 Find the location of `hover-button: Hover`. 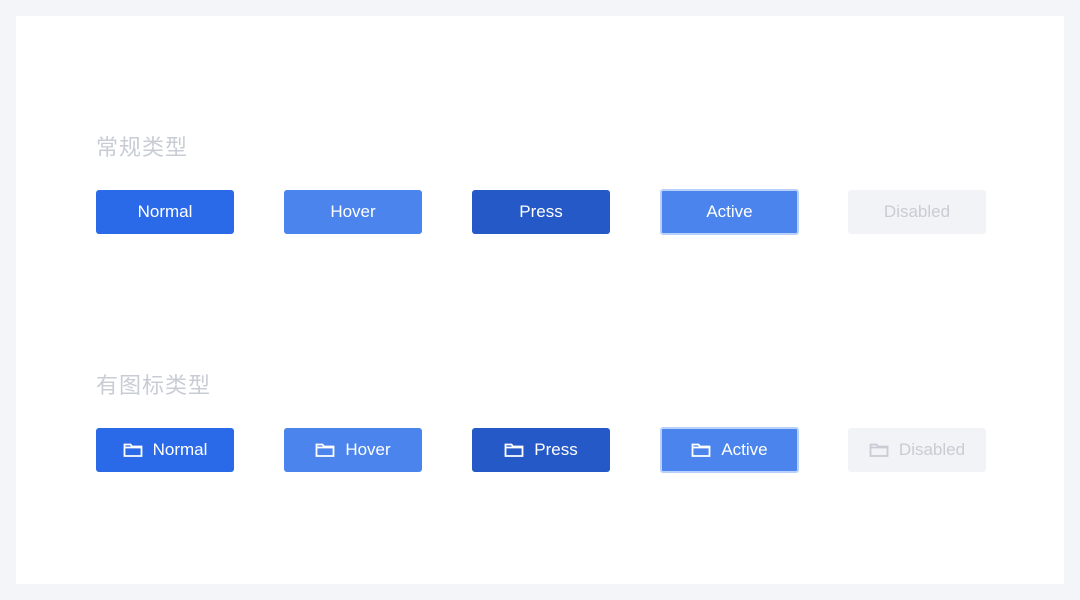

hover-button: Hover is located at coordinates (353, 212).